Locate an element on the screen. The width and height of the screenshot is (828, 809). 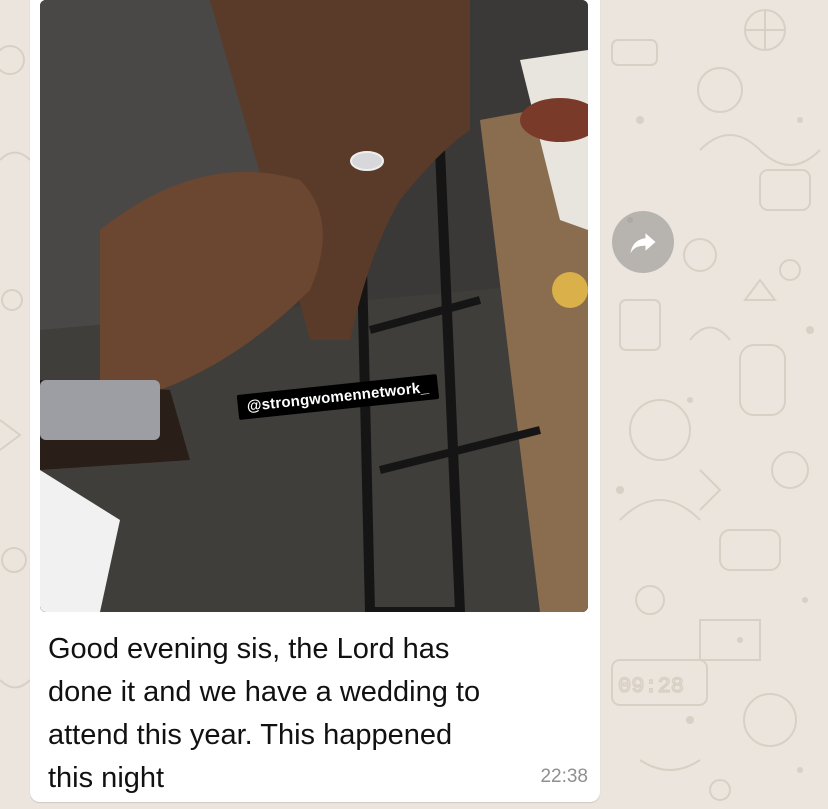
forward-button is located at coordinates (643, 242).